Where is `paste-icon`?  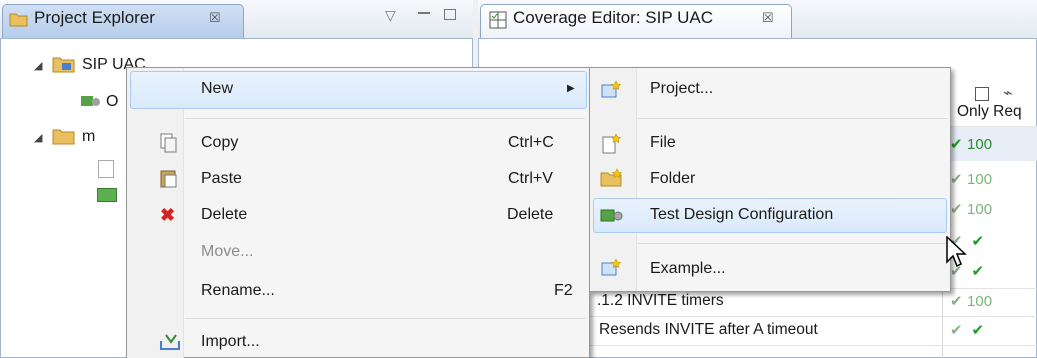
paste-icon is located at coordinates (169, 180).